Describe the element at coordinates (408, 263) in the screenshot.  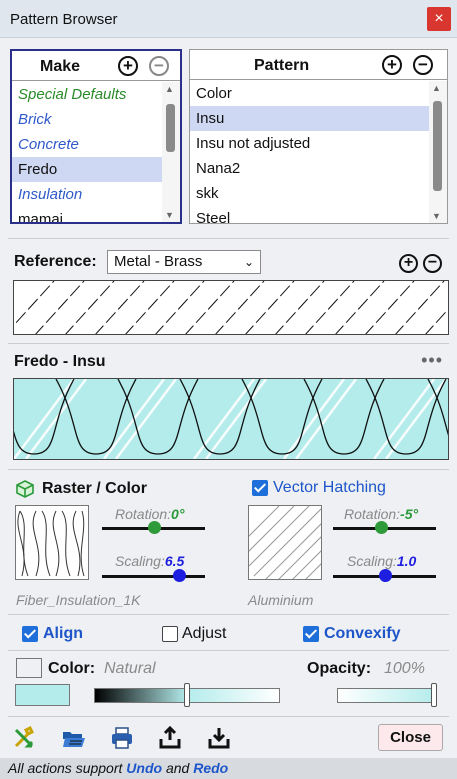
I see `add-reference-button: +` at that location.